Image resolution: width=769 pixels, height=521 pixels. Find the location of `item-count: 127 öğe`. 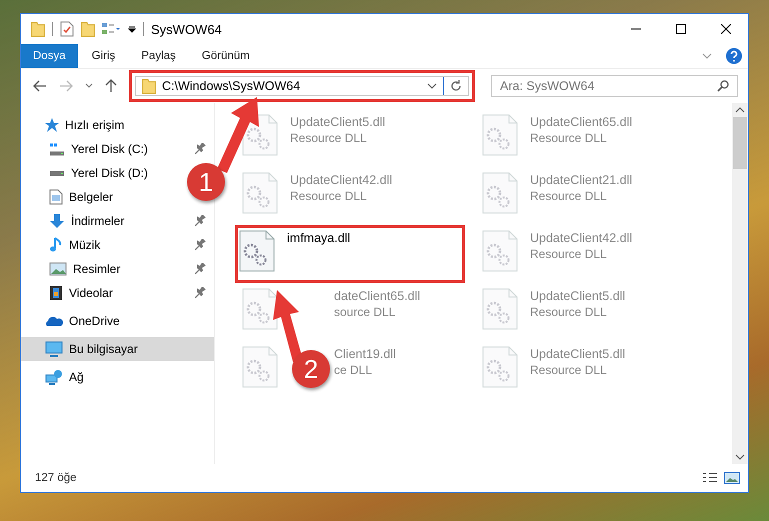

item-count: 127 öğe is located at coordinates (56, 478).